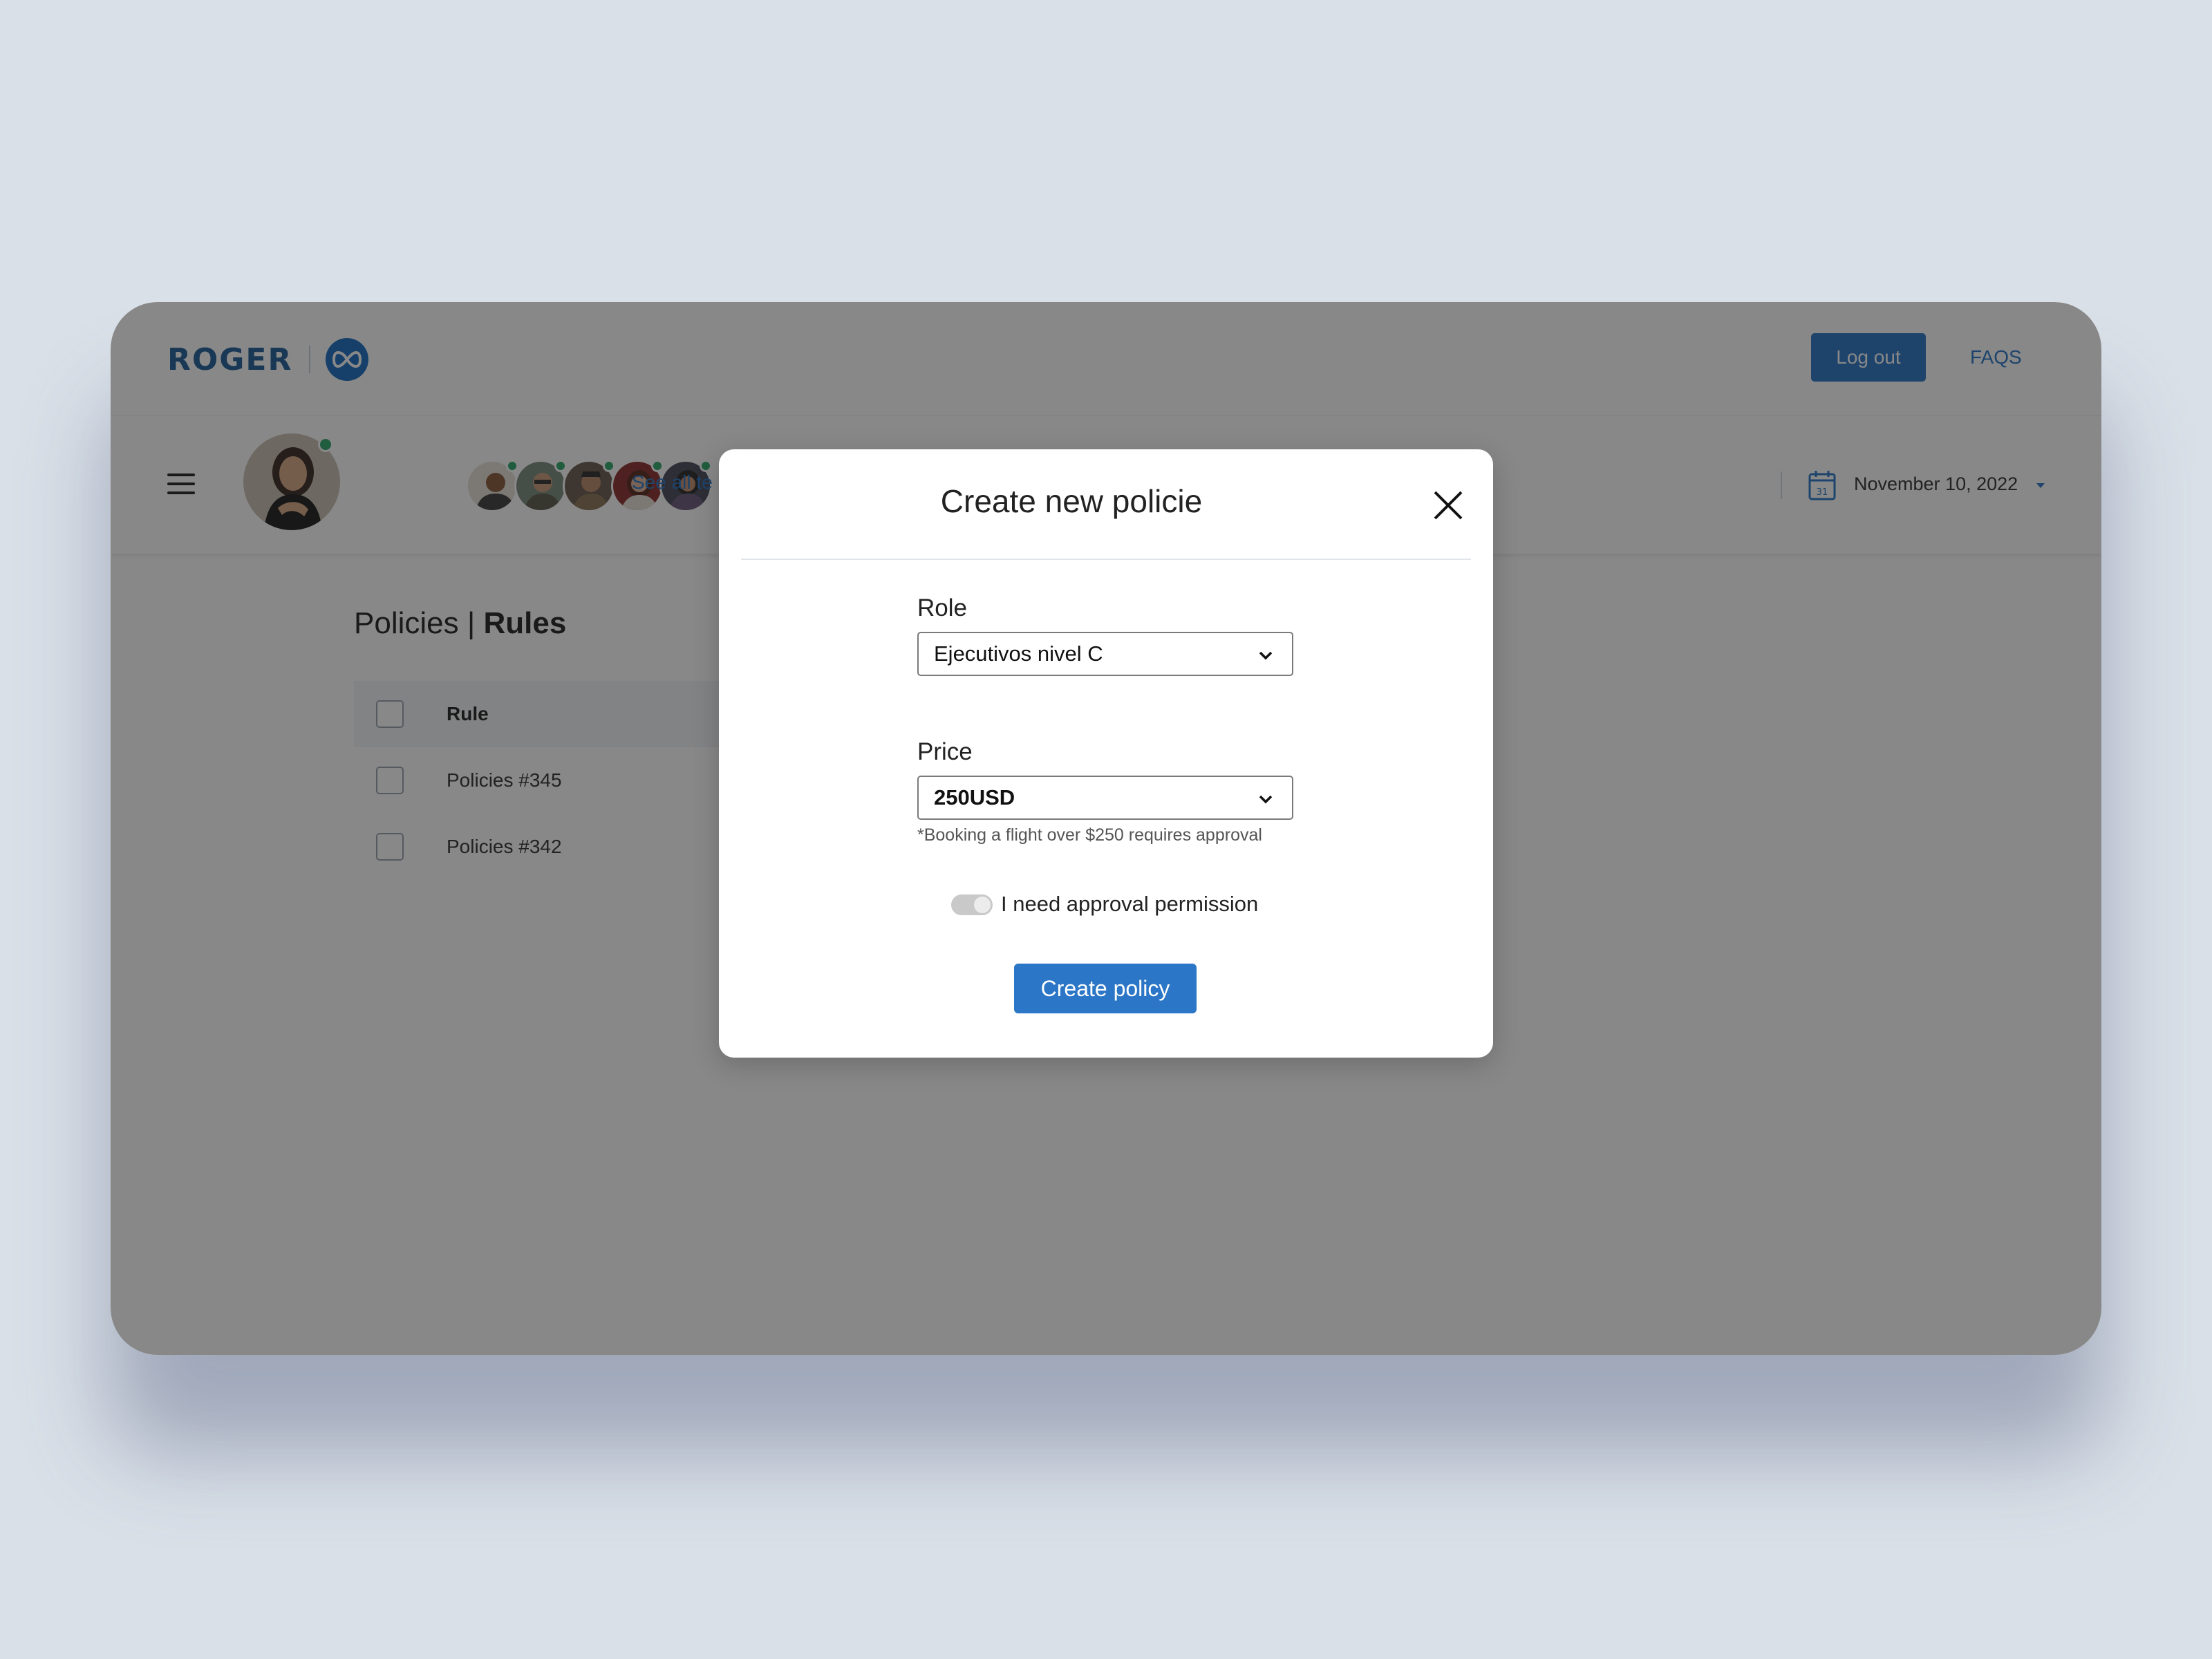 This screenshot has width=2212, height=1659. What do you see at coordinates (972, 904) in the screenshot?
I see `approval-toggle` at bounding box center [972, 904].